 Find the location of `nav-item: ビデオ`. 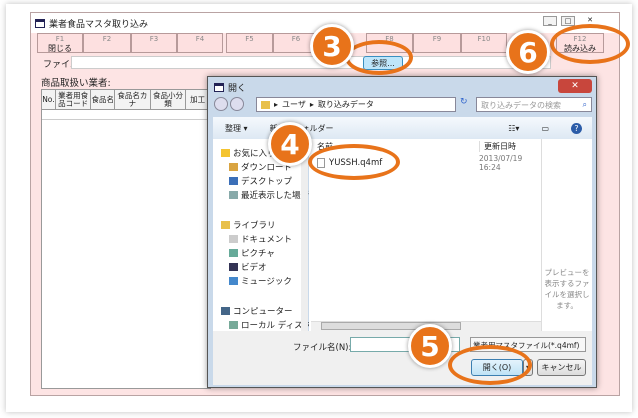

nav-item: ビデオ is located at coordinates (248, 267).